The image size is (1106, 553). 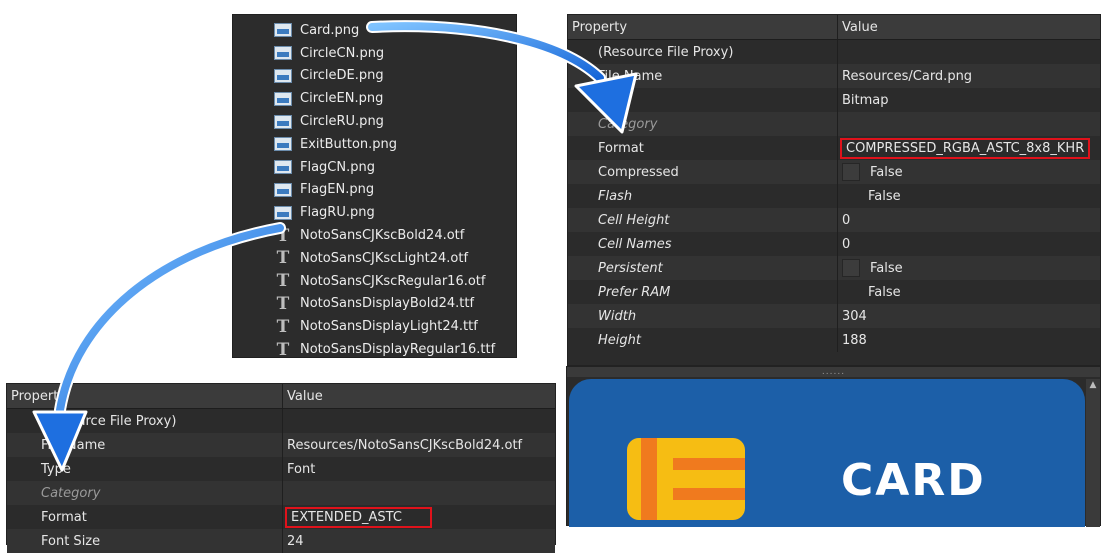 What do you see at coordinates (913, 480) in the screenshot?
I see `card-label: CARD` at bounding box center [913, 480].